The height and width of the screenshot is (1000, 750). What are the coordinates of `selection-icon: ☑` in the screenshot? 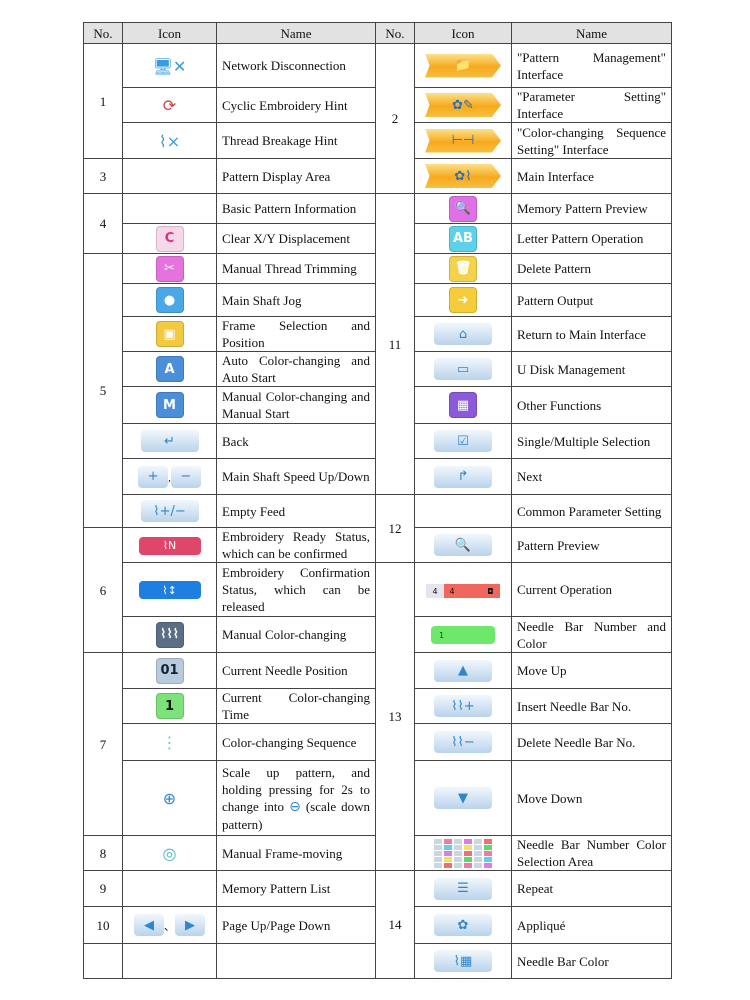 It's located at (463, 441).